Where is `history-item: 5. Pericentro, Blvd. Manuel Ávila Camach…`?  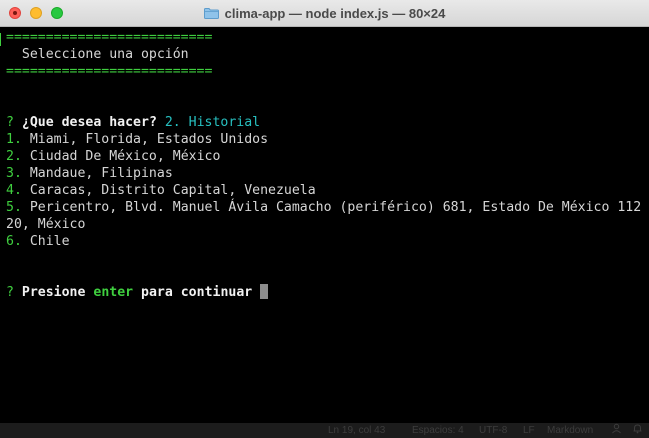
history-item: 5. Pericentro, Blvd. Manuel Ávila Camach… is located at coordinates (323, 207).